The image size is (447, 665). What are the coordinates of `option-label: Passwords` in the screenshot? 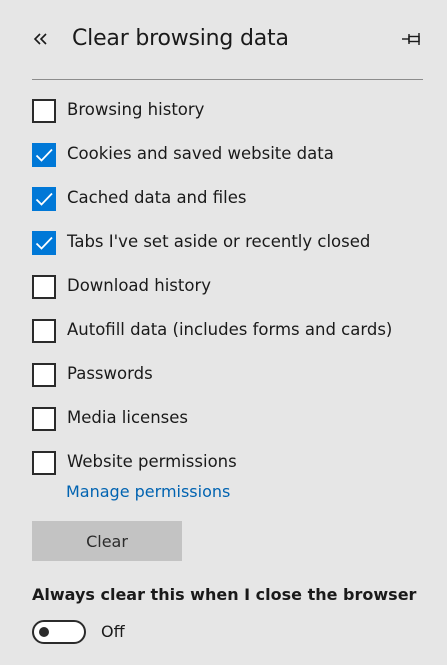 It's located at (110, 373).